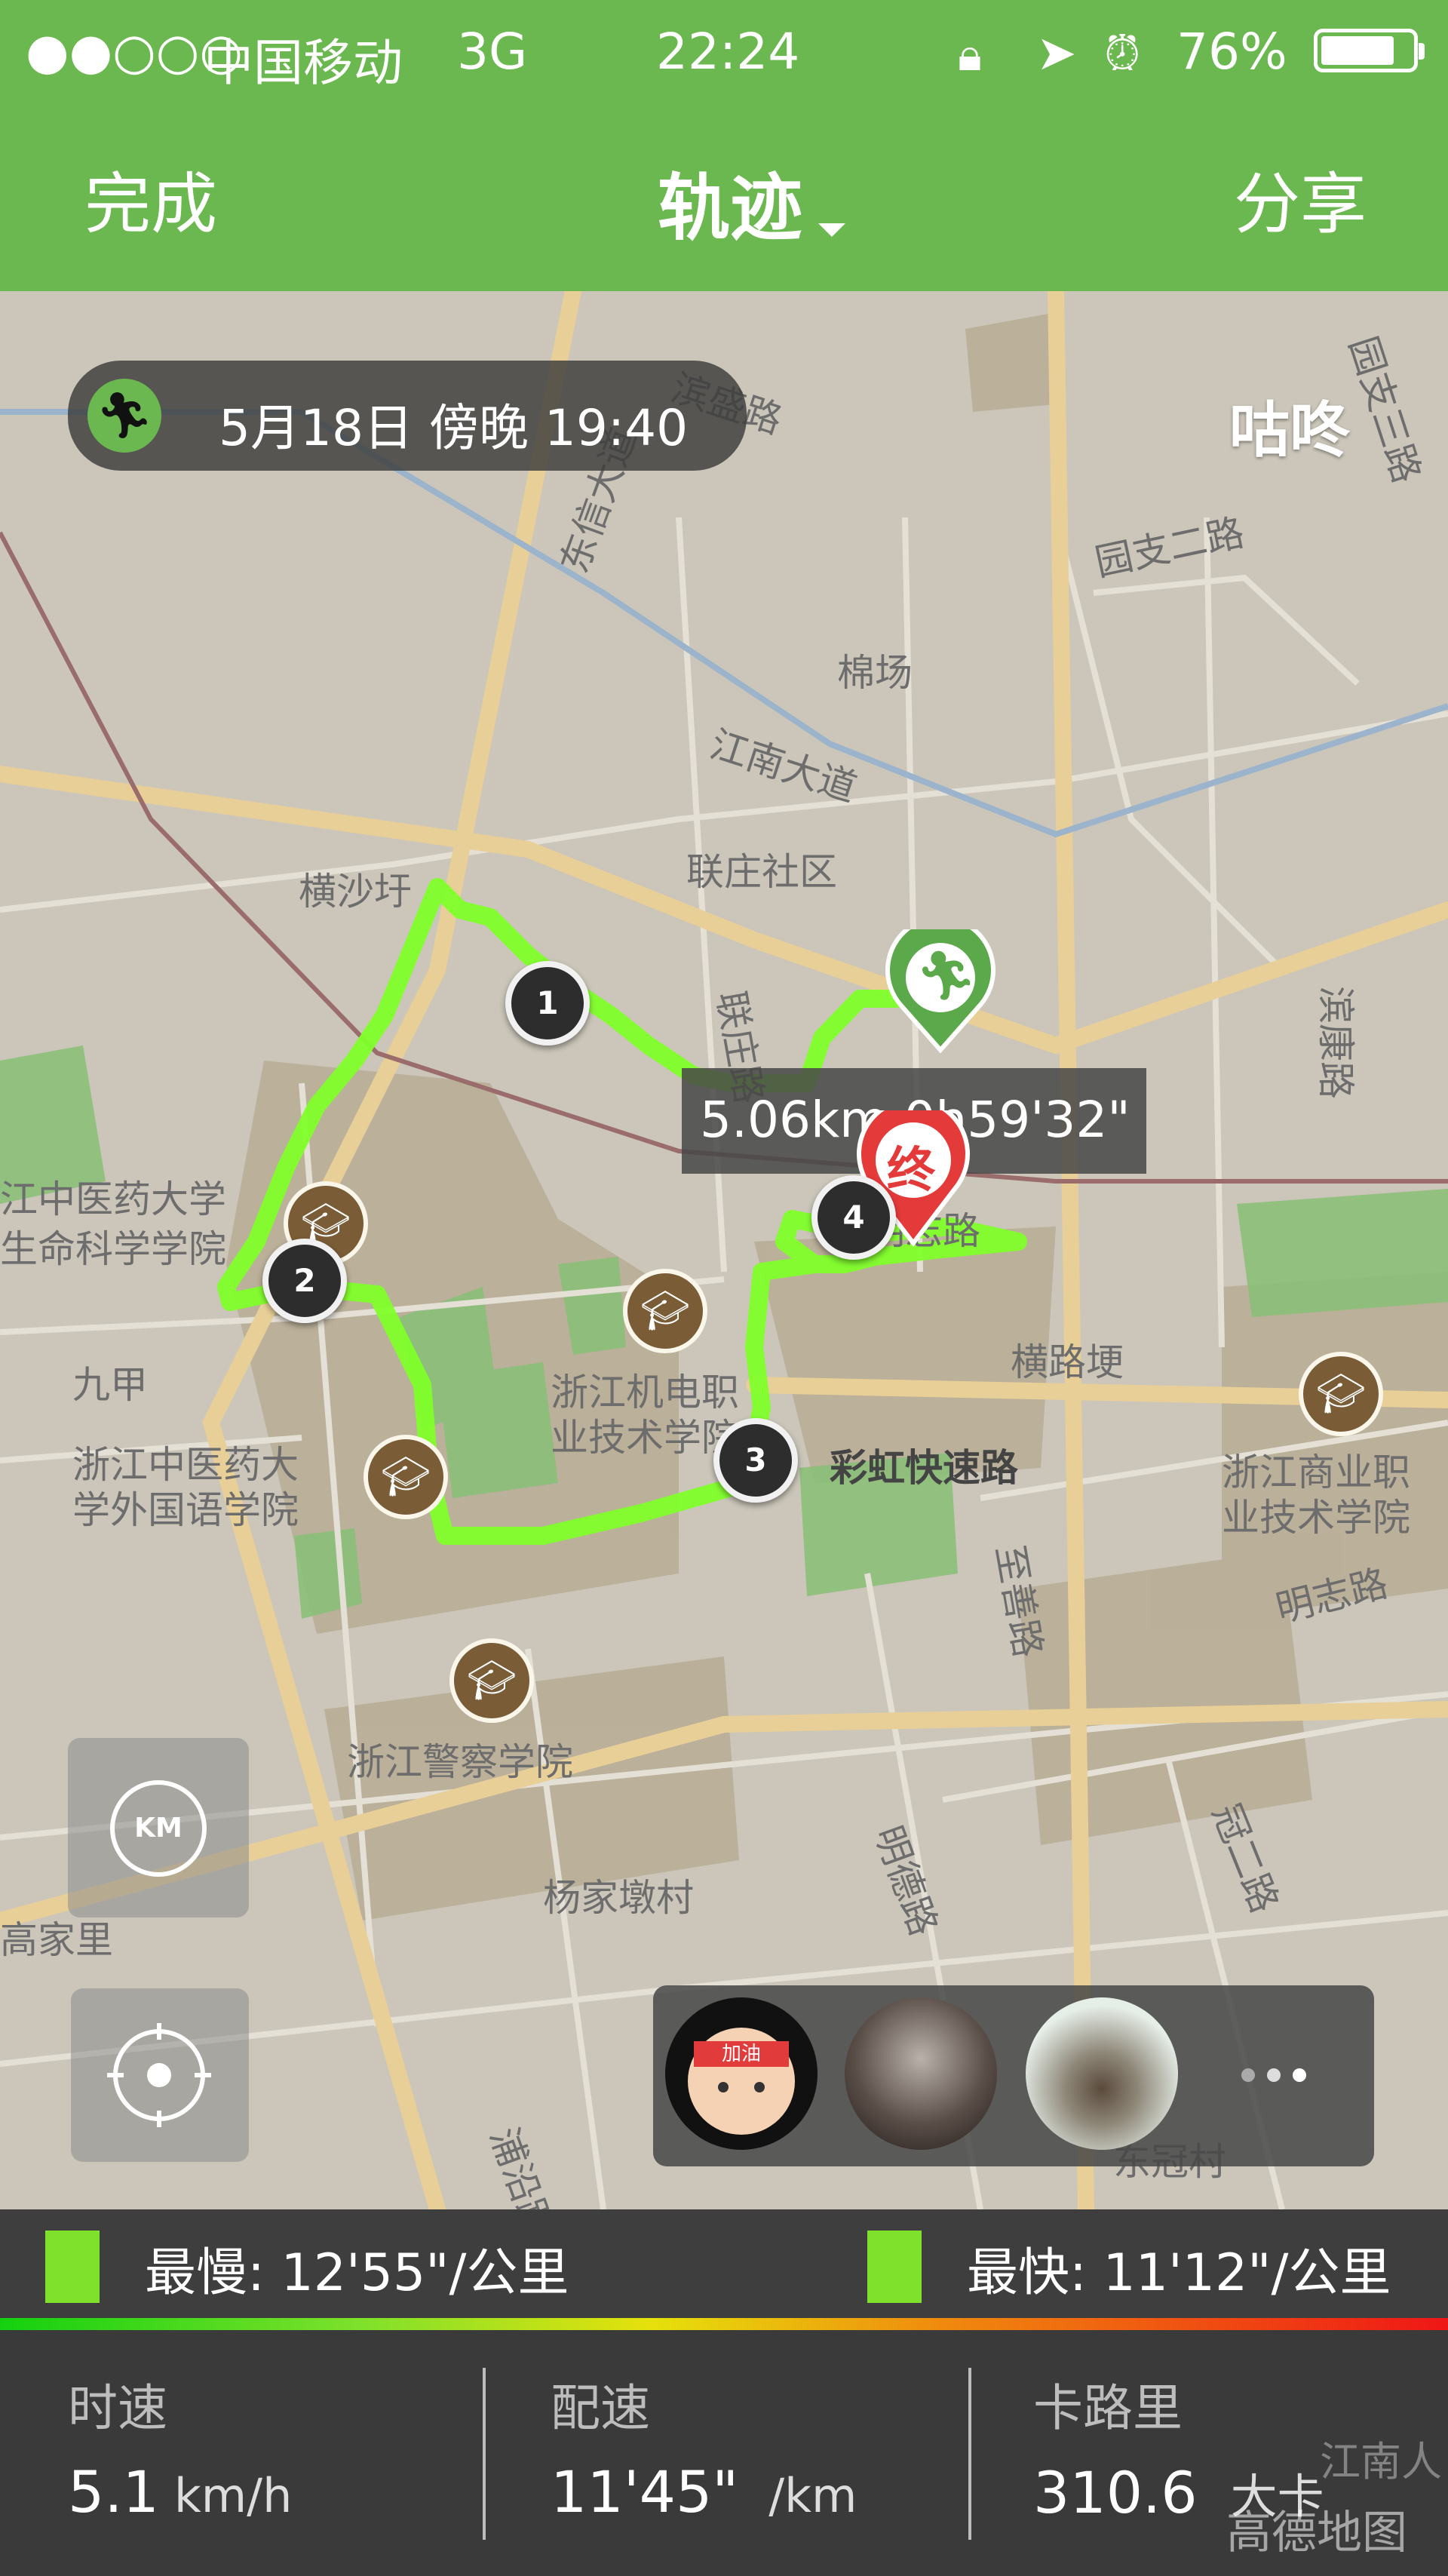 The image size is (1448, 2576). What do you see at coordinates (1056, 53) in the screenshot?
I see `location-arrow-icon: ➤` at bounding box center [1056, 53].